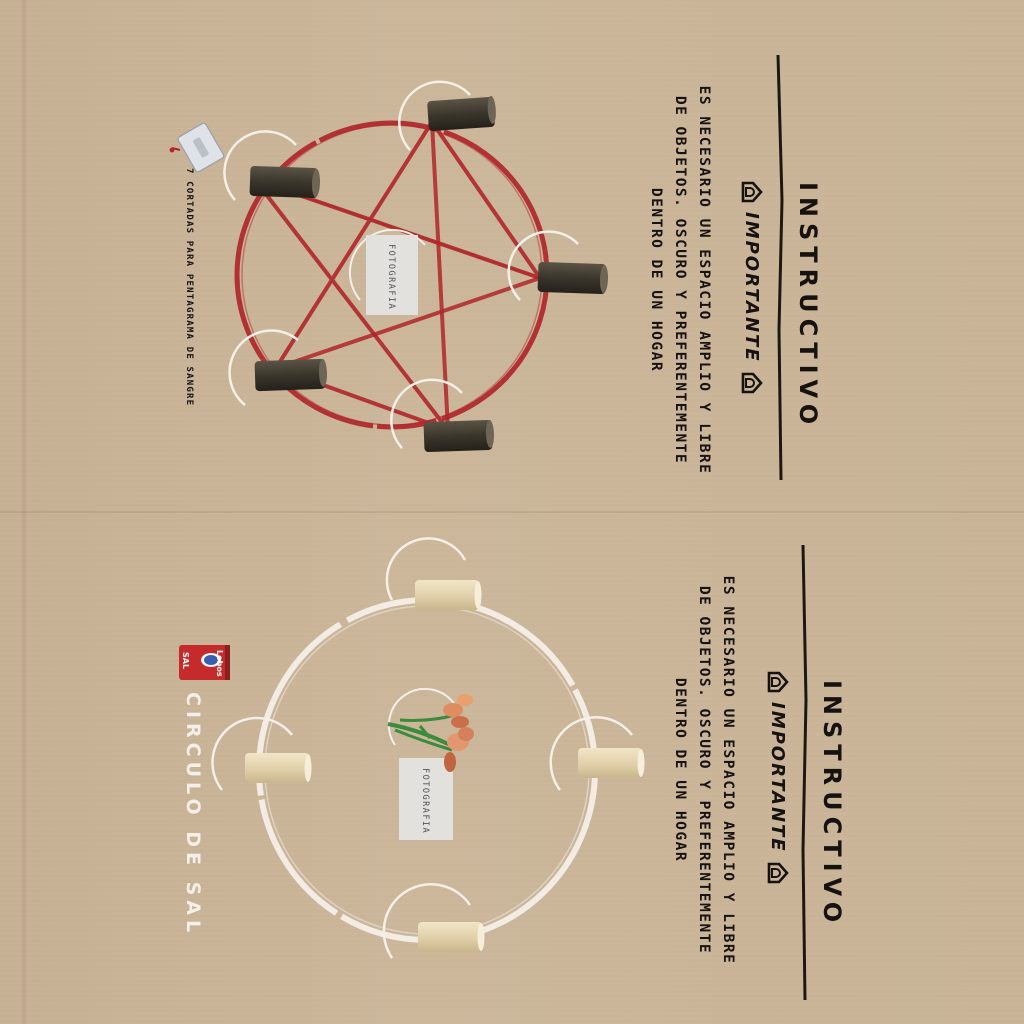 The height and width of the screenshot is (1024, 1024). I want to click on salt-can-label-text: SAL, so click(185, 661).